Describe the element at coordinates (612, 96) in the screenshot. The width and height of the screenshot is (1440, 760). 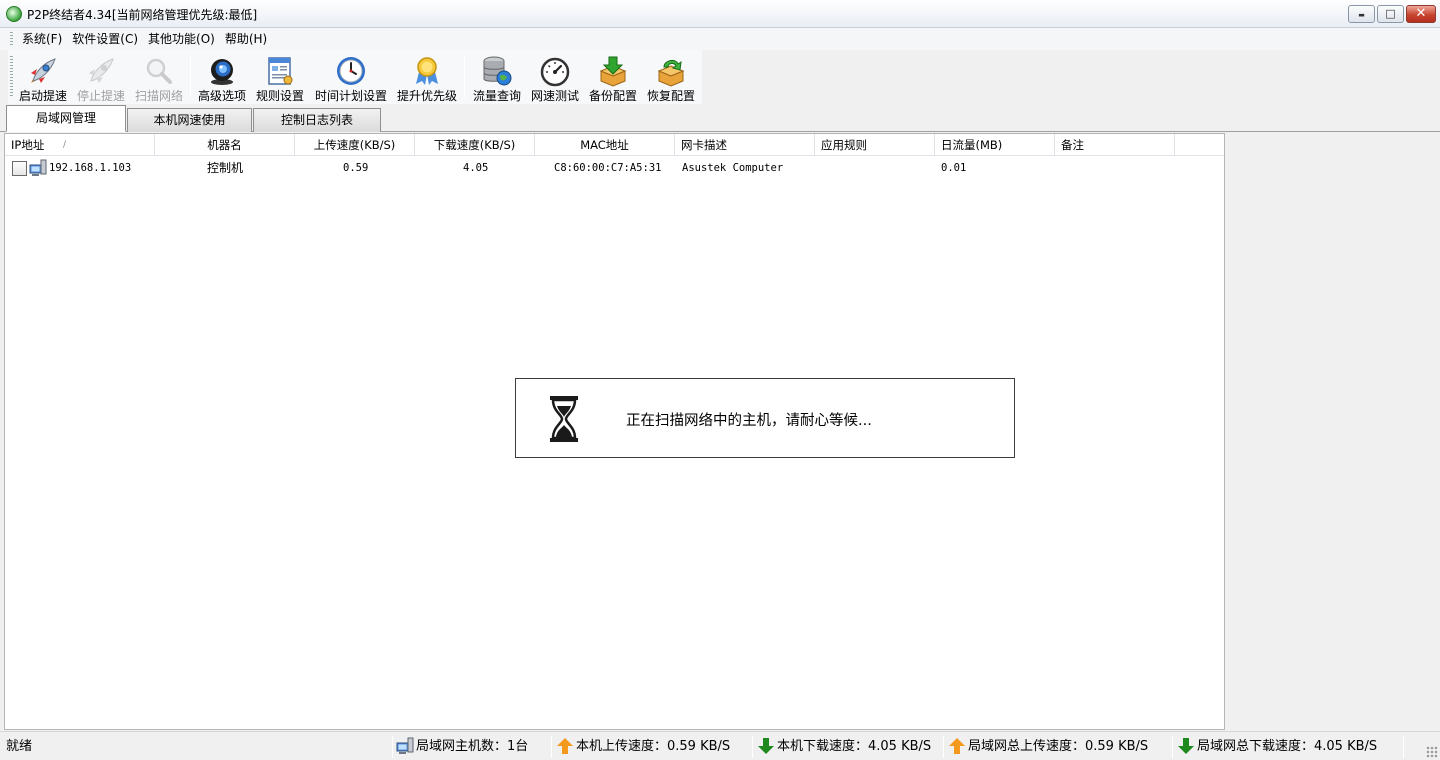
I see `backup-config-label: 备份配置` at that location.